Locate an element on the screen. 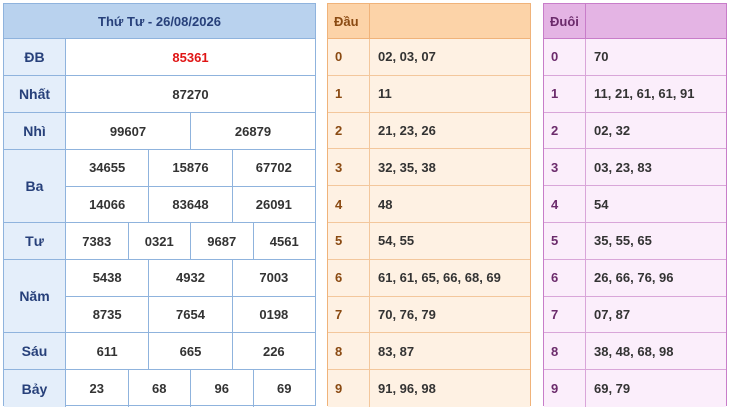 This screenshot has height=409, width=729. prize-number: 26879 is located at coordinates (252, 131).